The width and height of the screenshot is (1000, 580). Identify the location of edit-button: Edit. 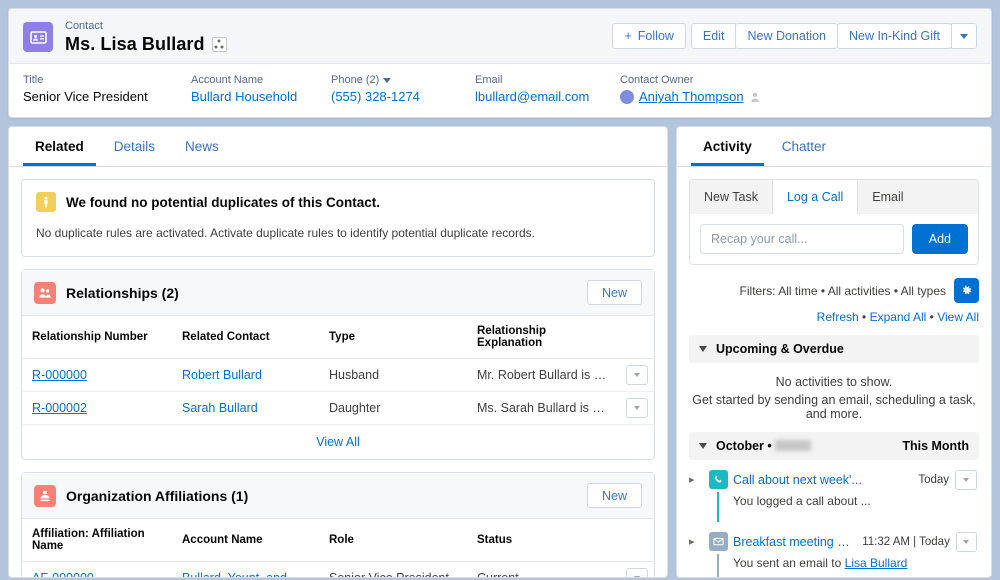
(713, 36).